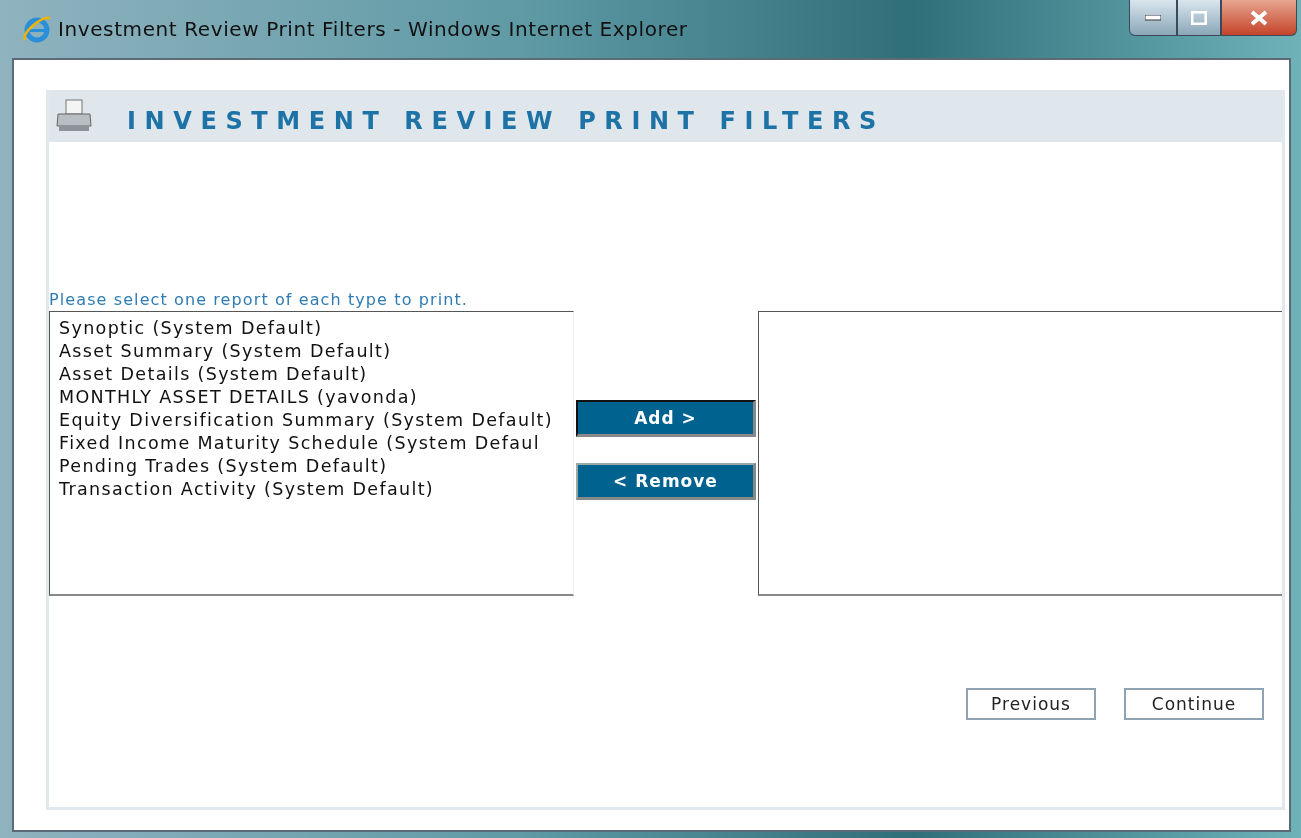  Describe the element at coordinates (1031, 704) in the screenshot. I see `previous-button: Previous` at that location.